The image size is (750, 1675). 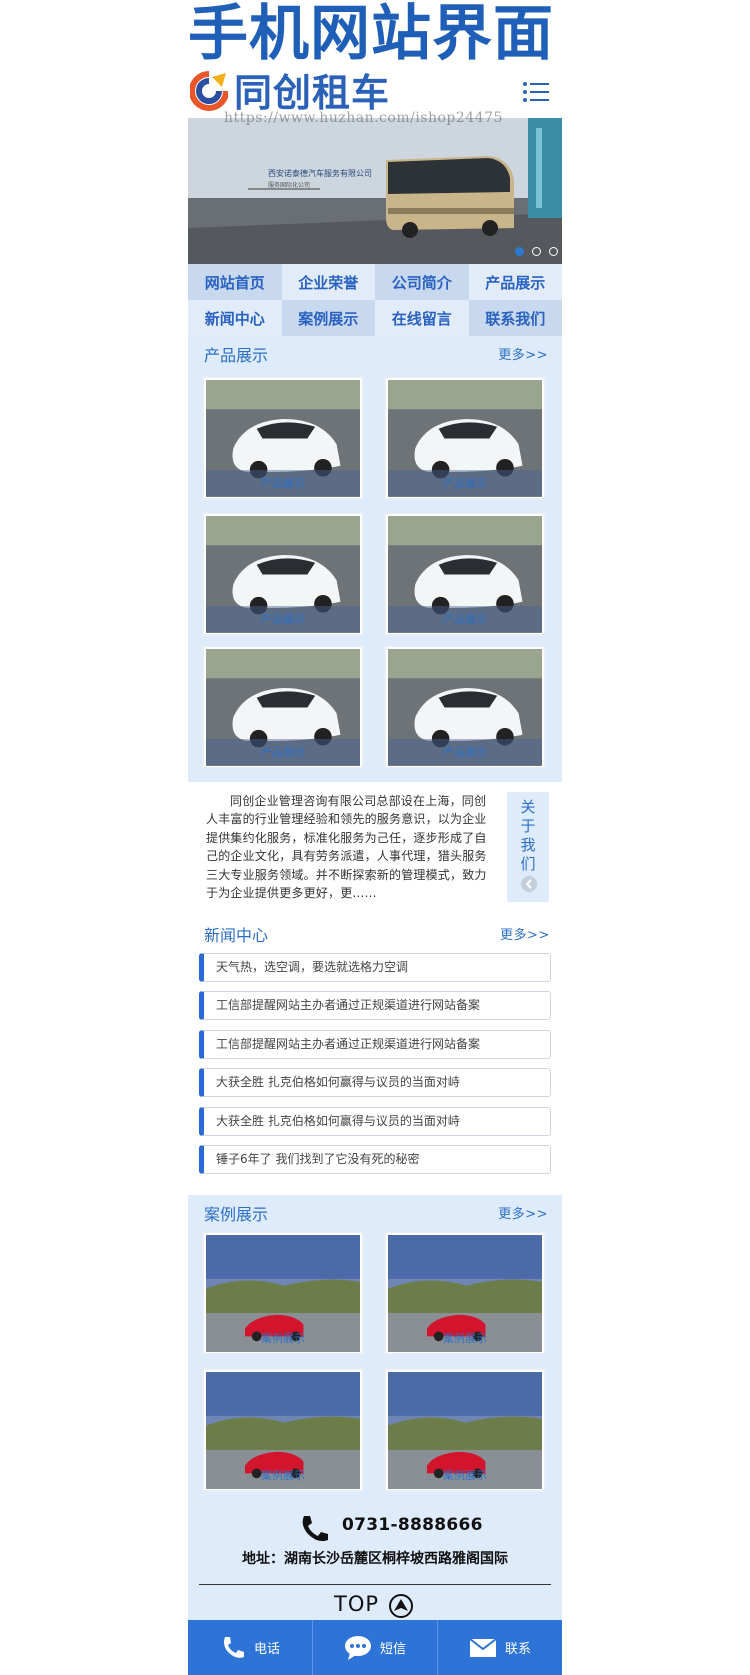 I want to click on banner-slider: 西安诺泰德汽车服务有限公司 服务国际化公司, so click(x=375, y=191).